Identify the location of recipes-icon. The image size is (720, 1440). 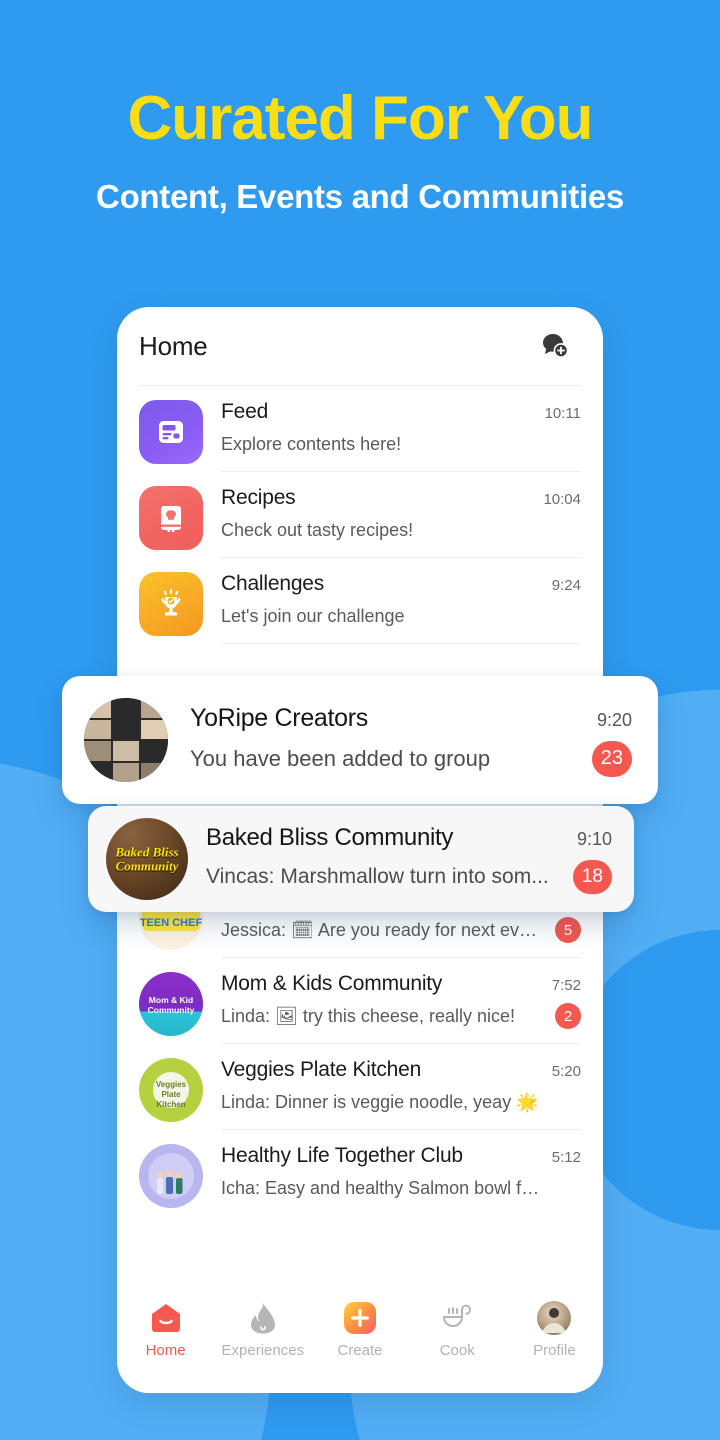
(171, 518).